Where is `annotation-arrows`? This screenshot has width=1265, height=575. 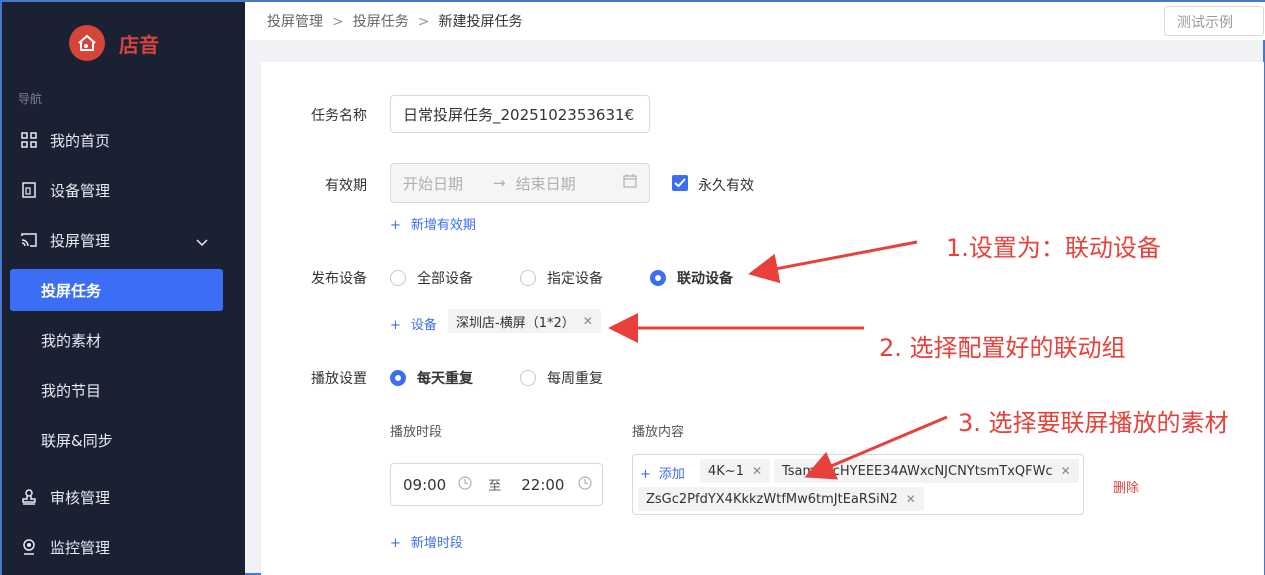
annotation-arrows is located at coordinates (778, 360).